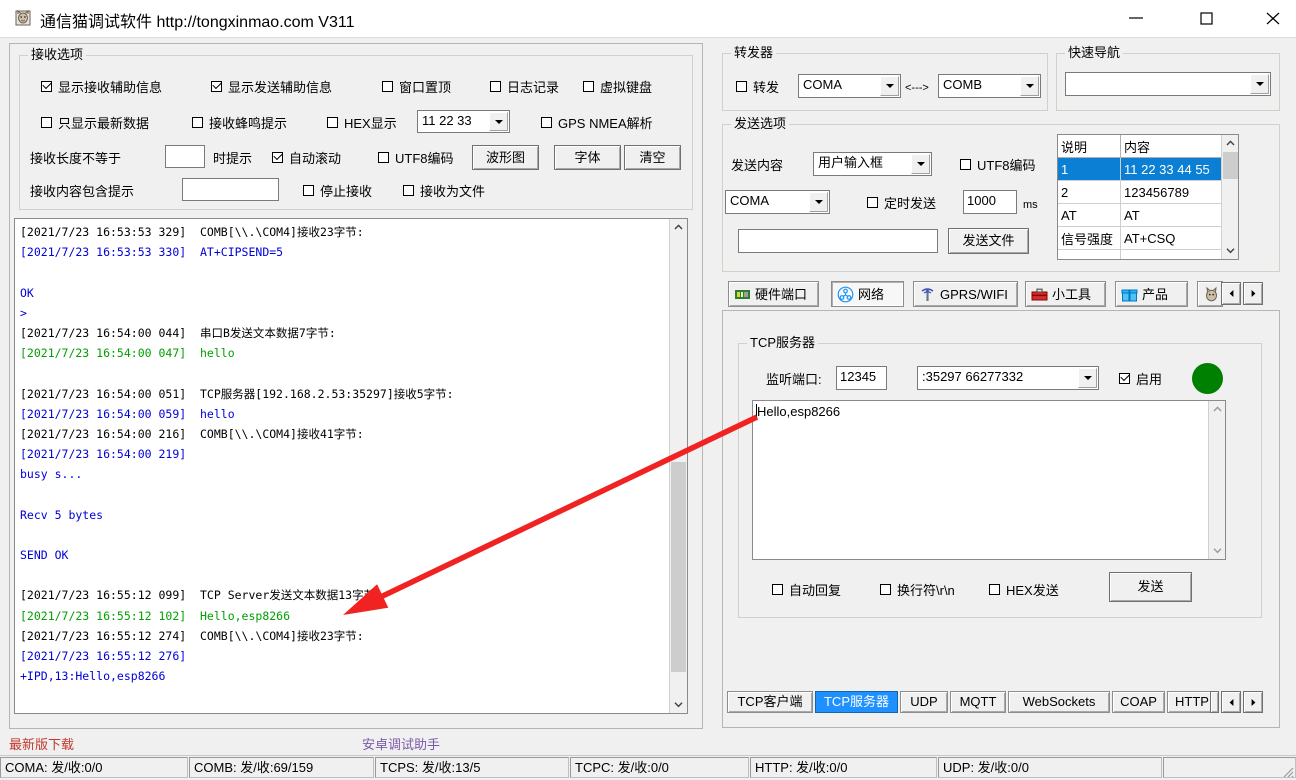 Image resolution: width=1296 pixels, height=780 pixels. What do you see at coordinates (1287, 771) in the screenshot?
I see `resize-grip-icon` at bounding box center [1287, 771].